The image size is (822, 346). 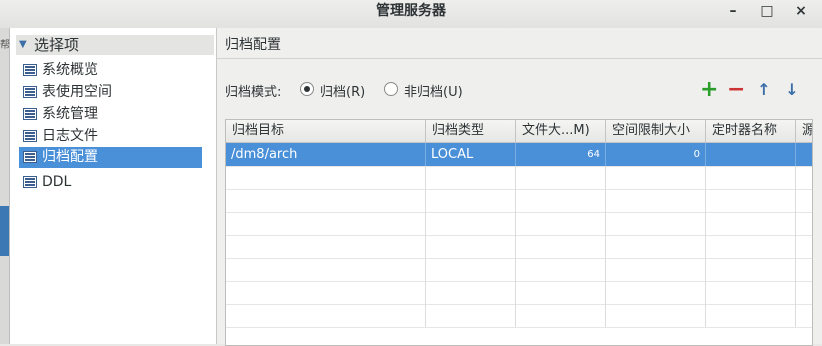 What do you see at coordinates (709, 90) in the screenshot?
I see `add-icon: +` at bounding box center [709, 90].